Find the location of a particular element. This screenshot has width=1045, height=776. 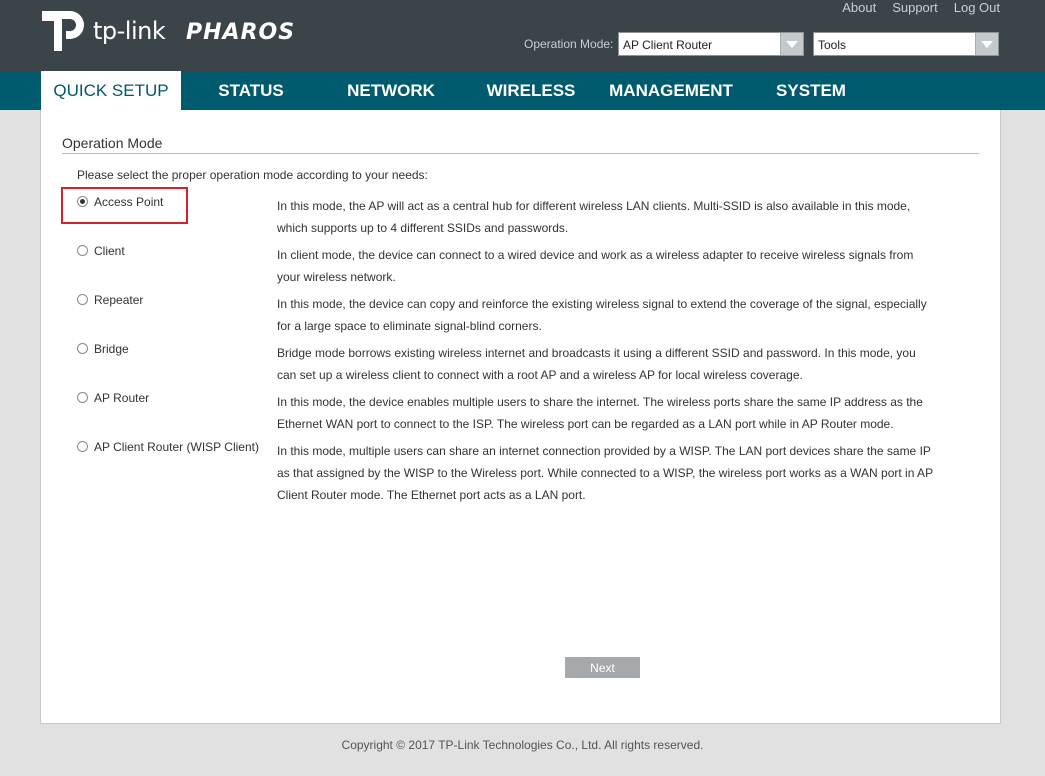

product-name: PHAROS is located at coordinates (241, 32).